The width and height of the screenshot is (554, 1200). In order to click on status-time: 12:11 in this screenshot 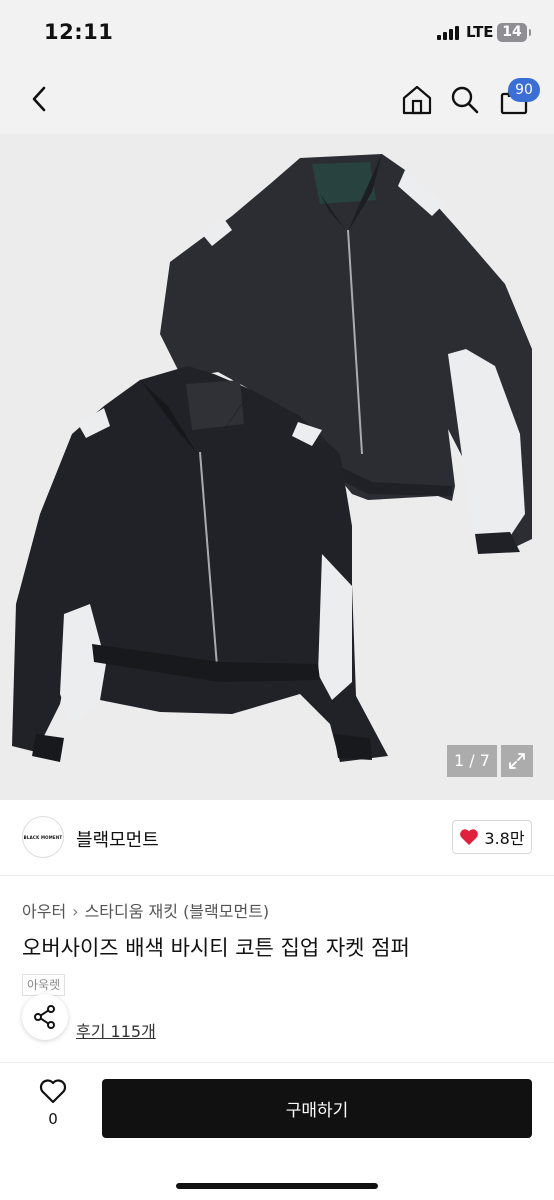, I will do `click(79, 32)`.